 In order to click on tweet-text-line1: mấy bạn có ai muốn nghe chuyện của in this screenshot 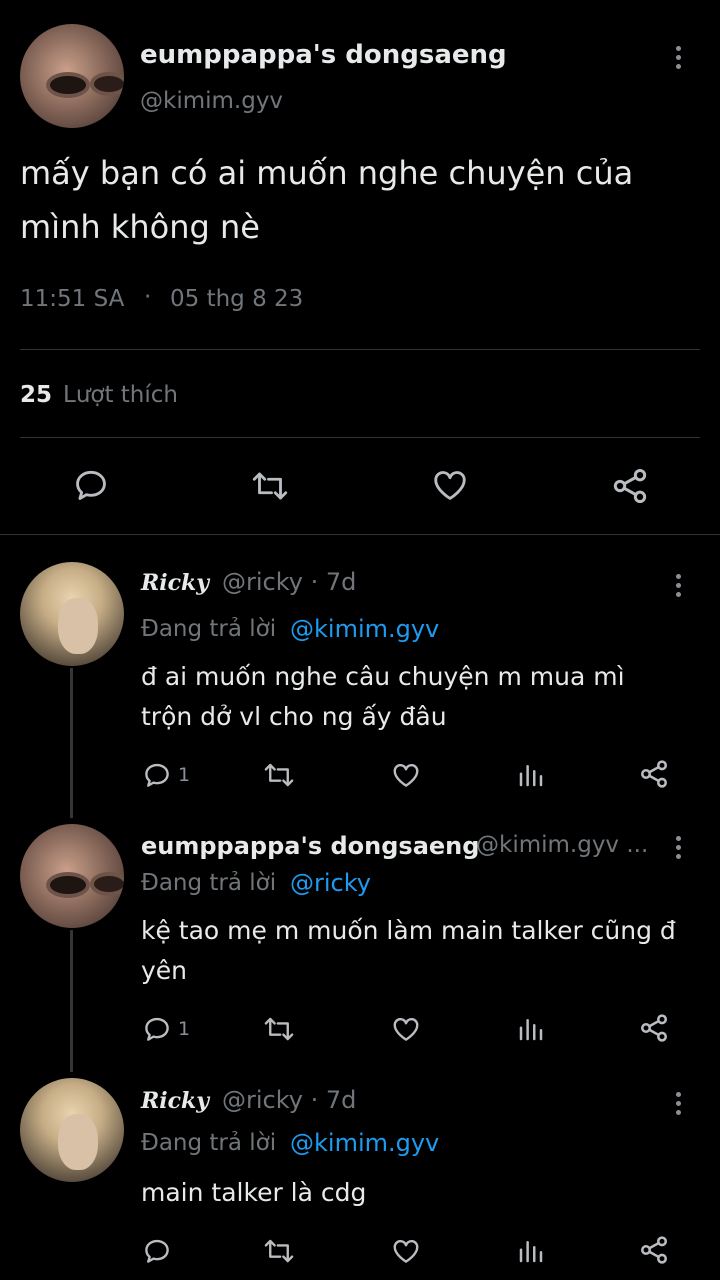, I will do `click(327, 173)`.